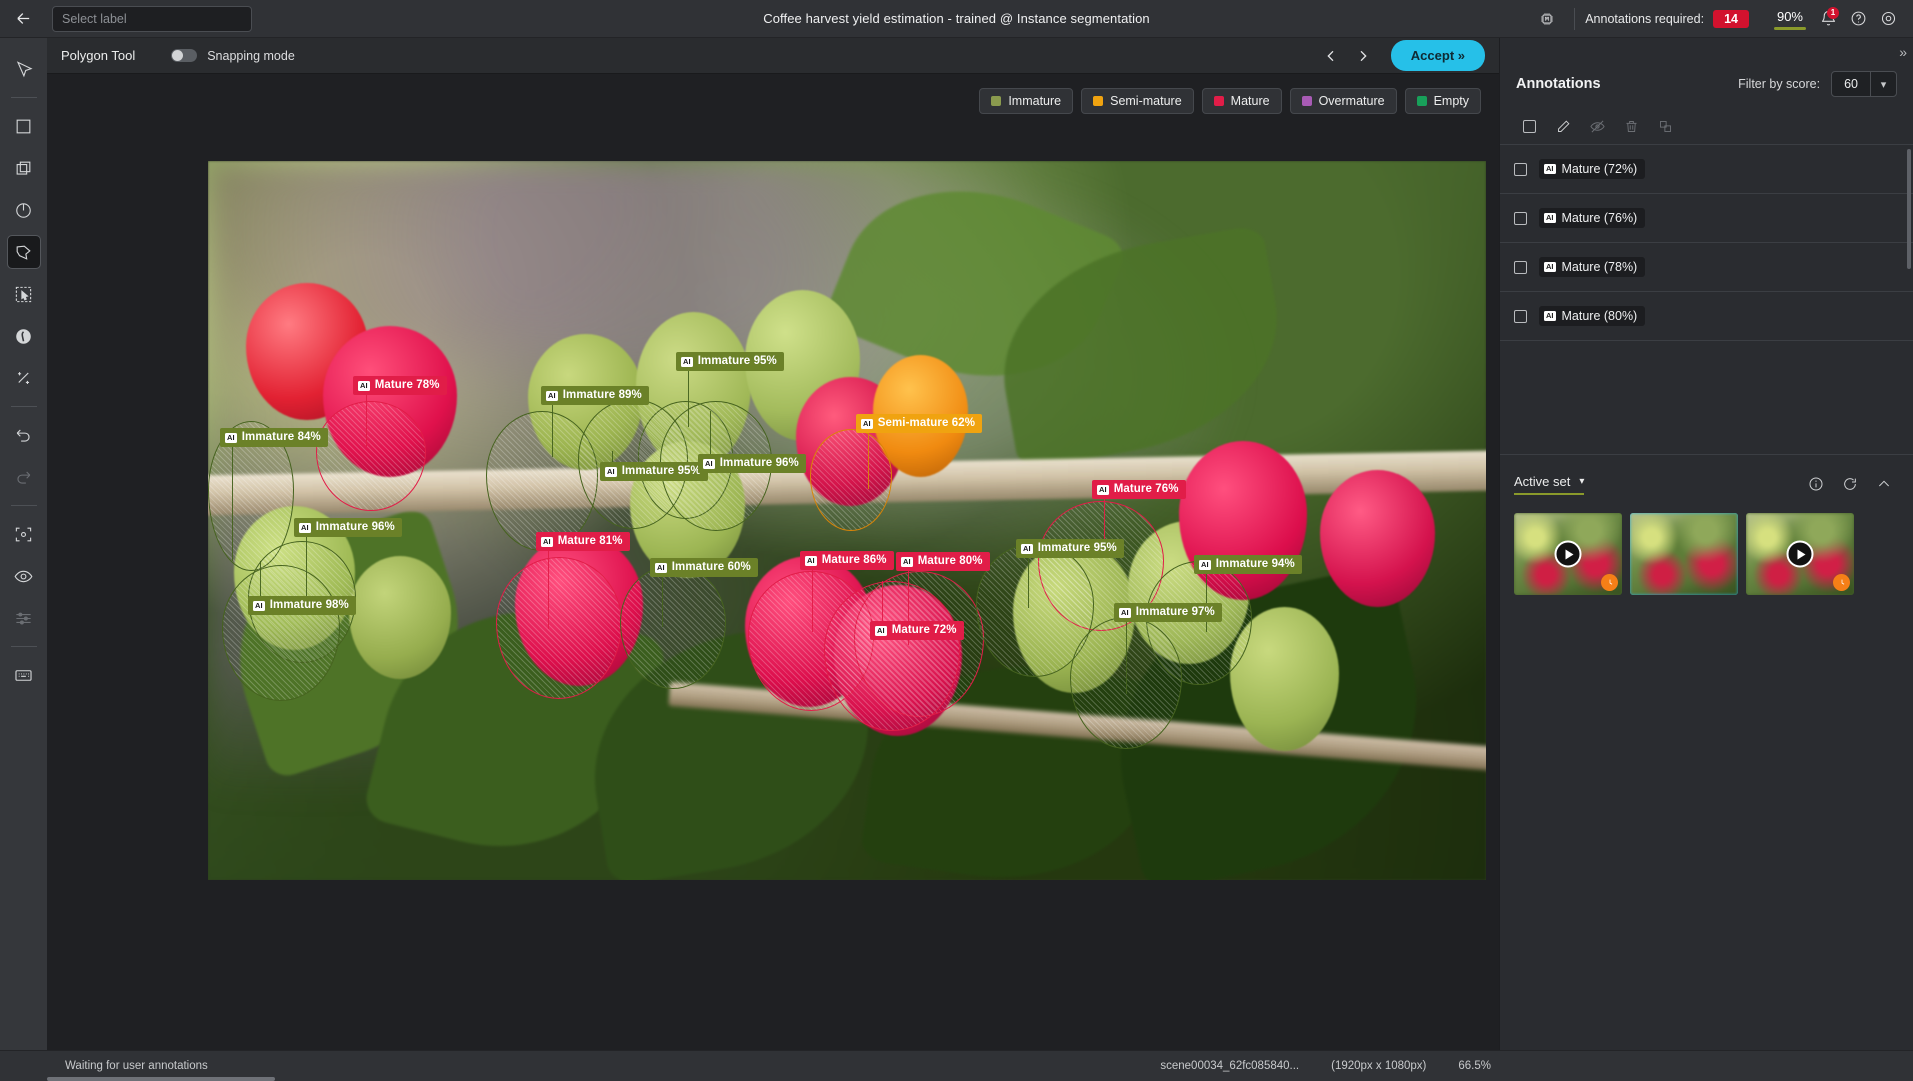 The image size is (1913, 1081). I want to click on bounding-box-tool, so click(24, 126).